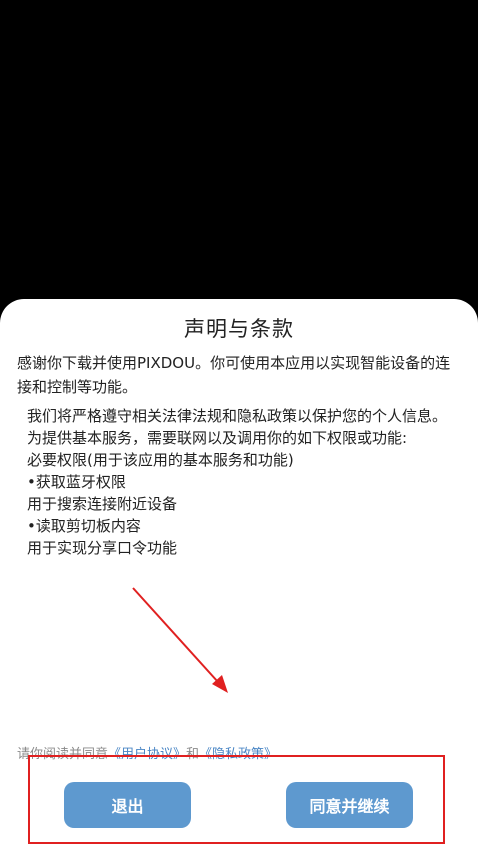 The image size is (478, 849). What do you see at coordinates (237, 416) in the screenshot?
I see `permissions-line: 我们将严格遵守相关法律法规和隐私政策以保护您的个人信息。` at bounding box center [237, 416].